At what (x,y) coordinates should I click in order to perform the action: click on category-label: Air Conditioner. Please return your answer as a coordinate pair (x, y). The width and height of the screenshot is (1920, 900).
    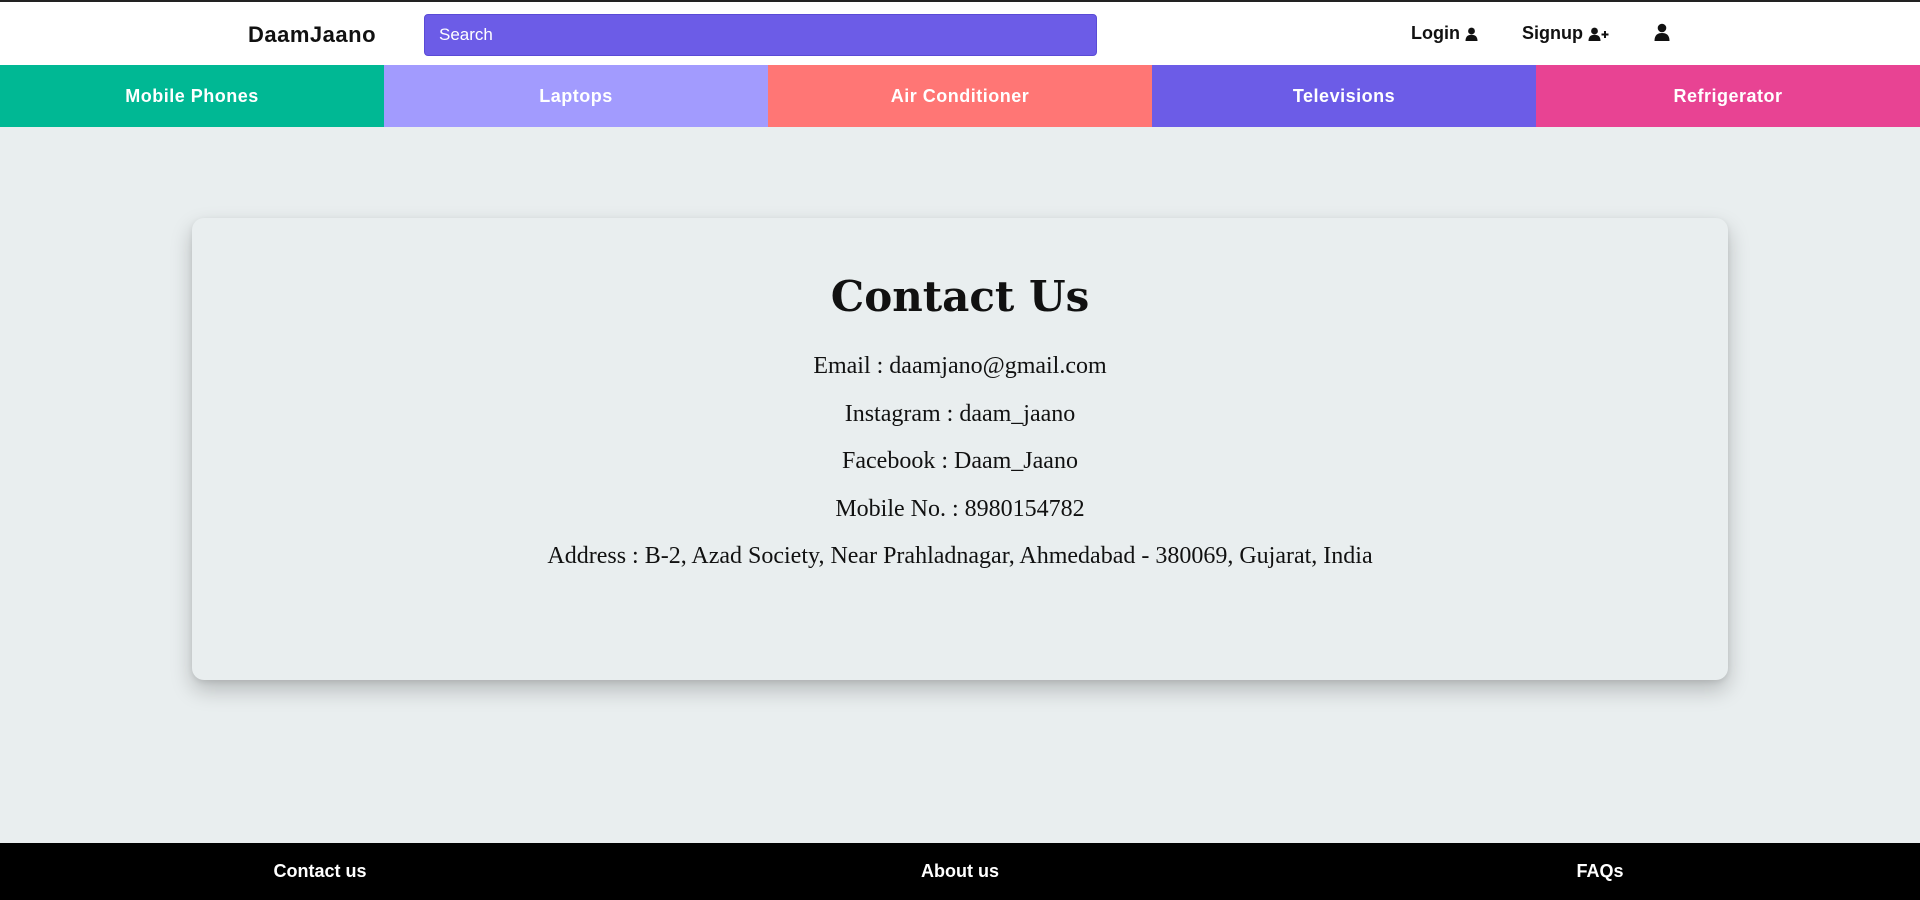
    Looking at the image, I should click on (960, 95).